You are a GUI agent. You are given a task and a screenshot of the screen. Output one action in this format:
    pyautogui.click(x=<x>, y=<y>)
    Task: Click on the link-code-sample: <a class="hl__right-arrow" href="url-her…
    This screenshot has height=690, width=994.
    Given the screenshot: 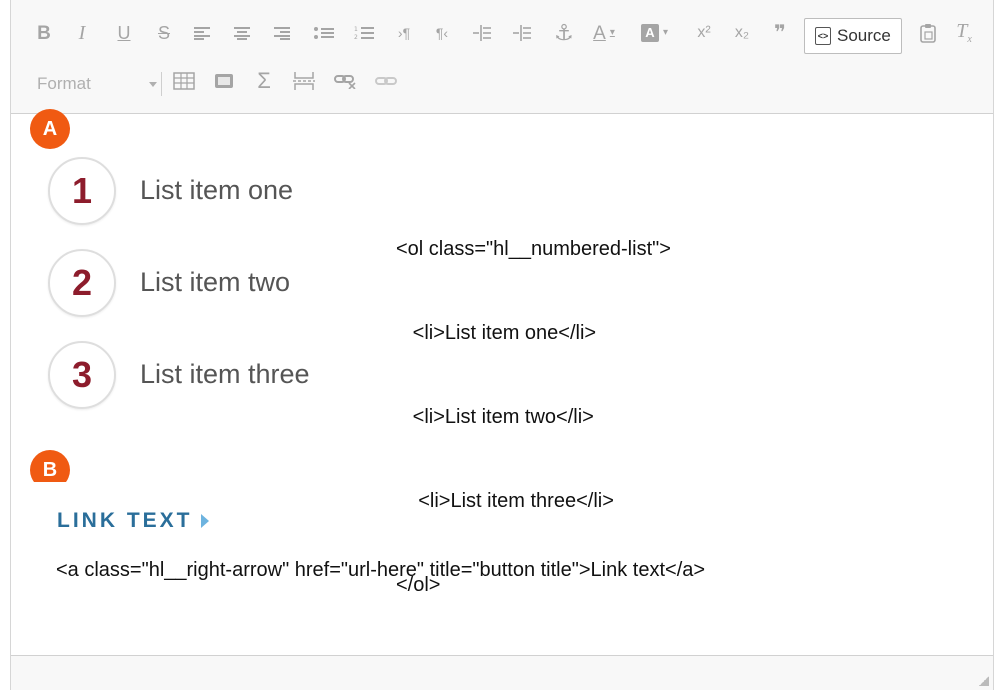 What is the action you would take?
    pyautogui.click(x=381, y=570)
    